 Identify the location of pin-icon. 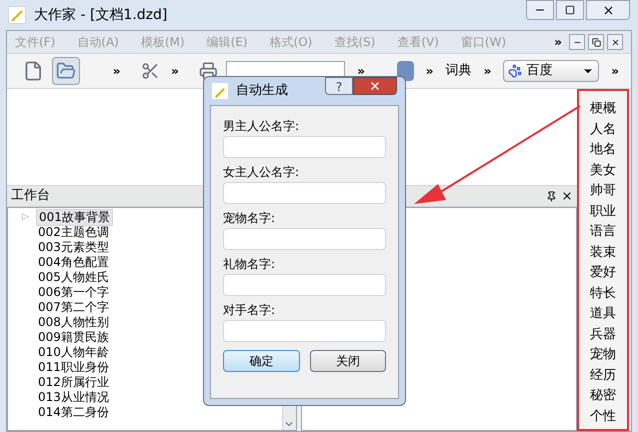
(551, 196).